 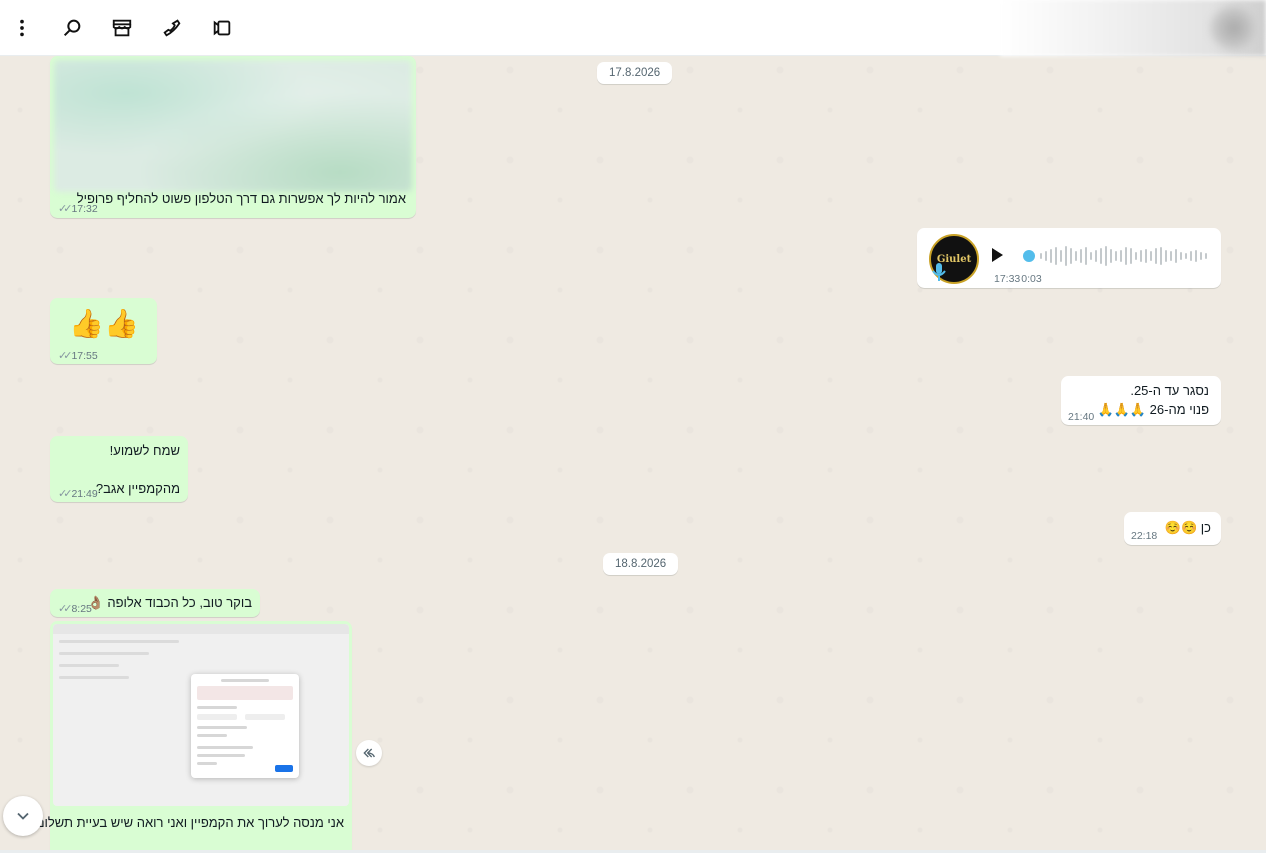 I want to click on date-separator: 17.8.2026, so click(x=635, y=73).